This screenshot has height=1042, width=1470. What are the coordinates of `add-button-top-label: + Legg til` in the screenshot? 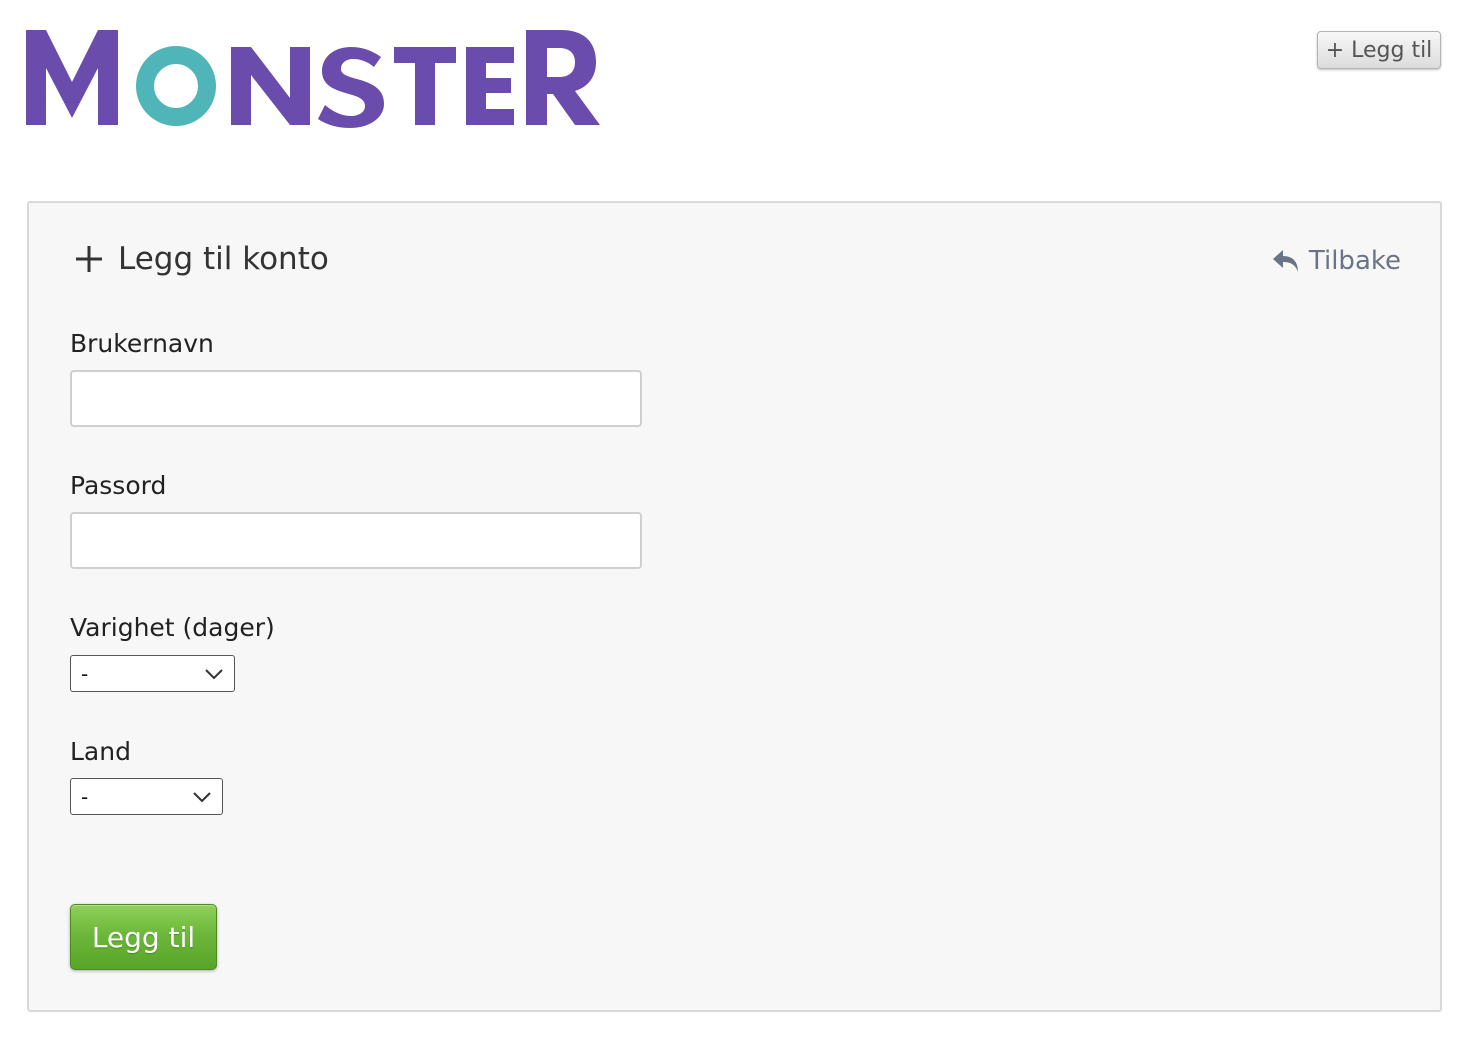 It's located at (1379, 50).